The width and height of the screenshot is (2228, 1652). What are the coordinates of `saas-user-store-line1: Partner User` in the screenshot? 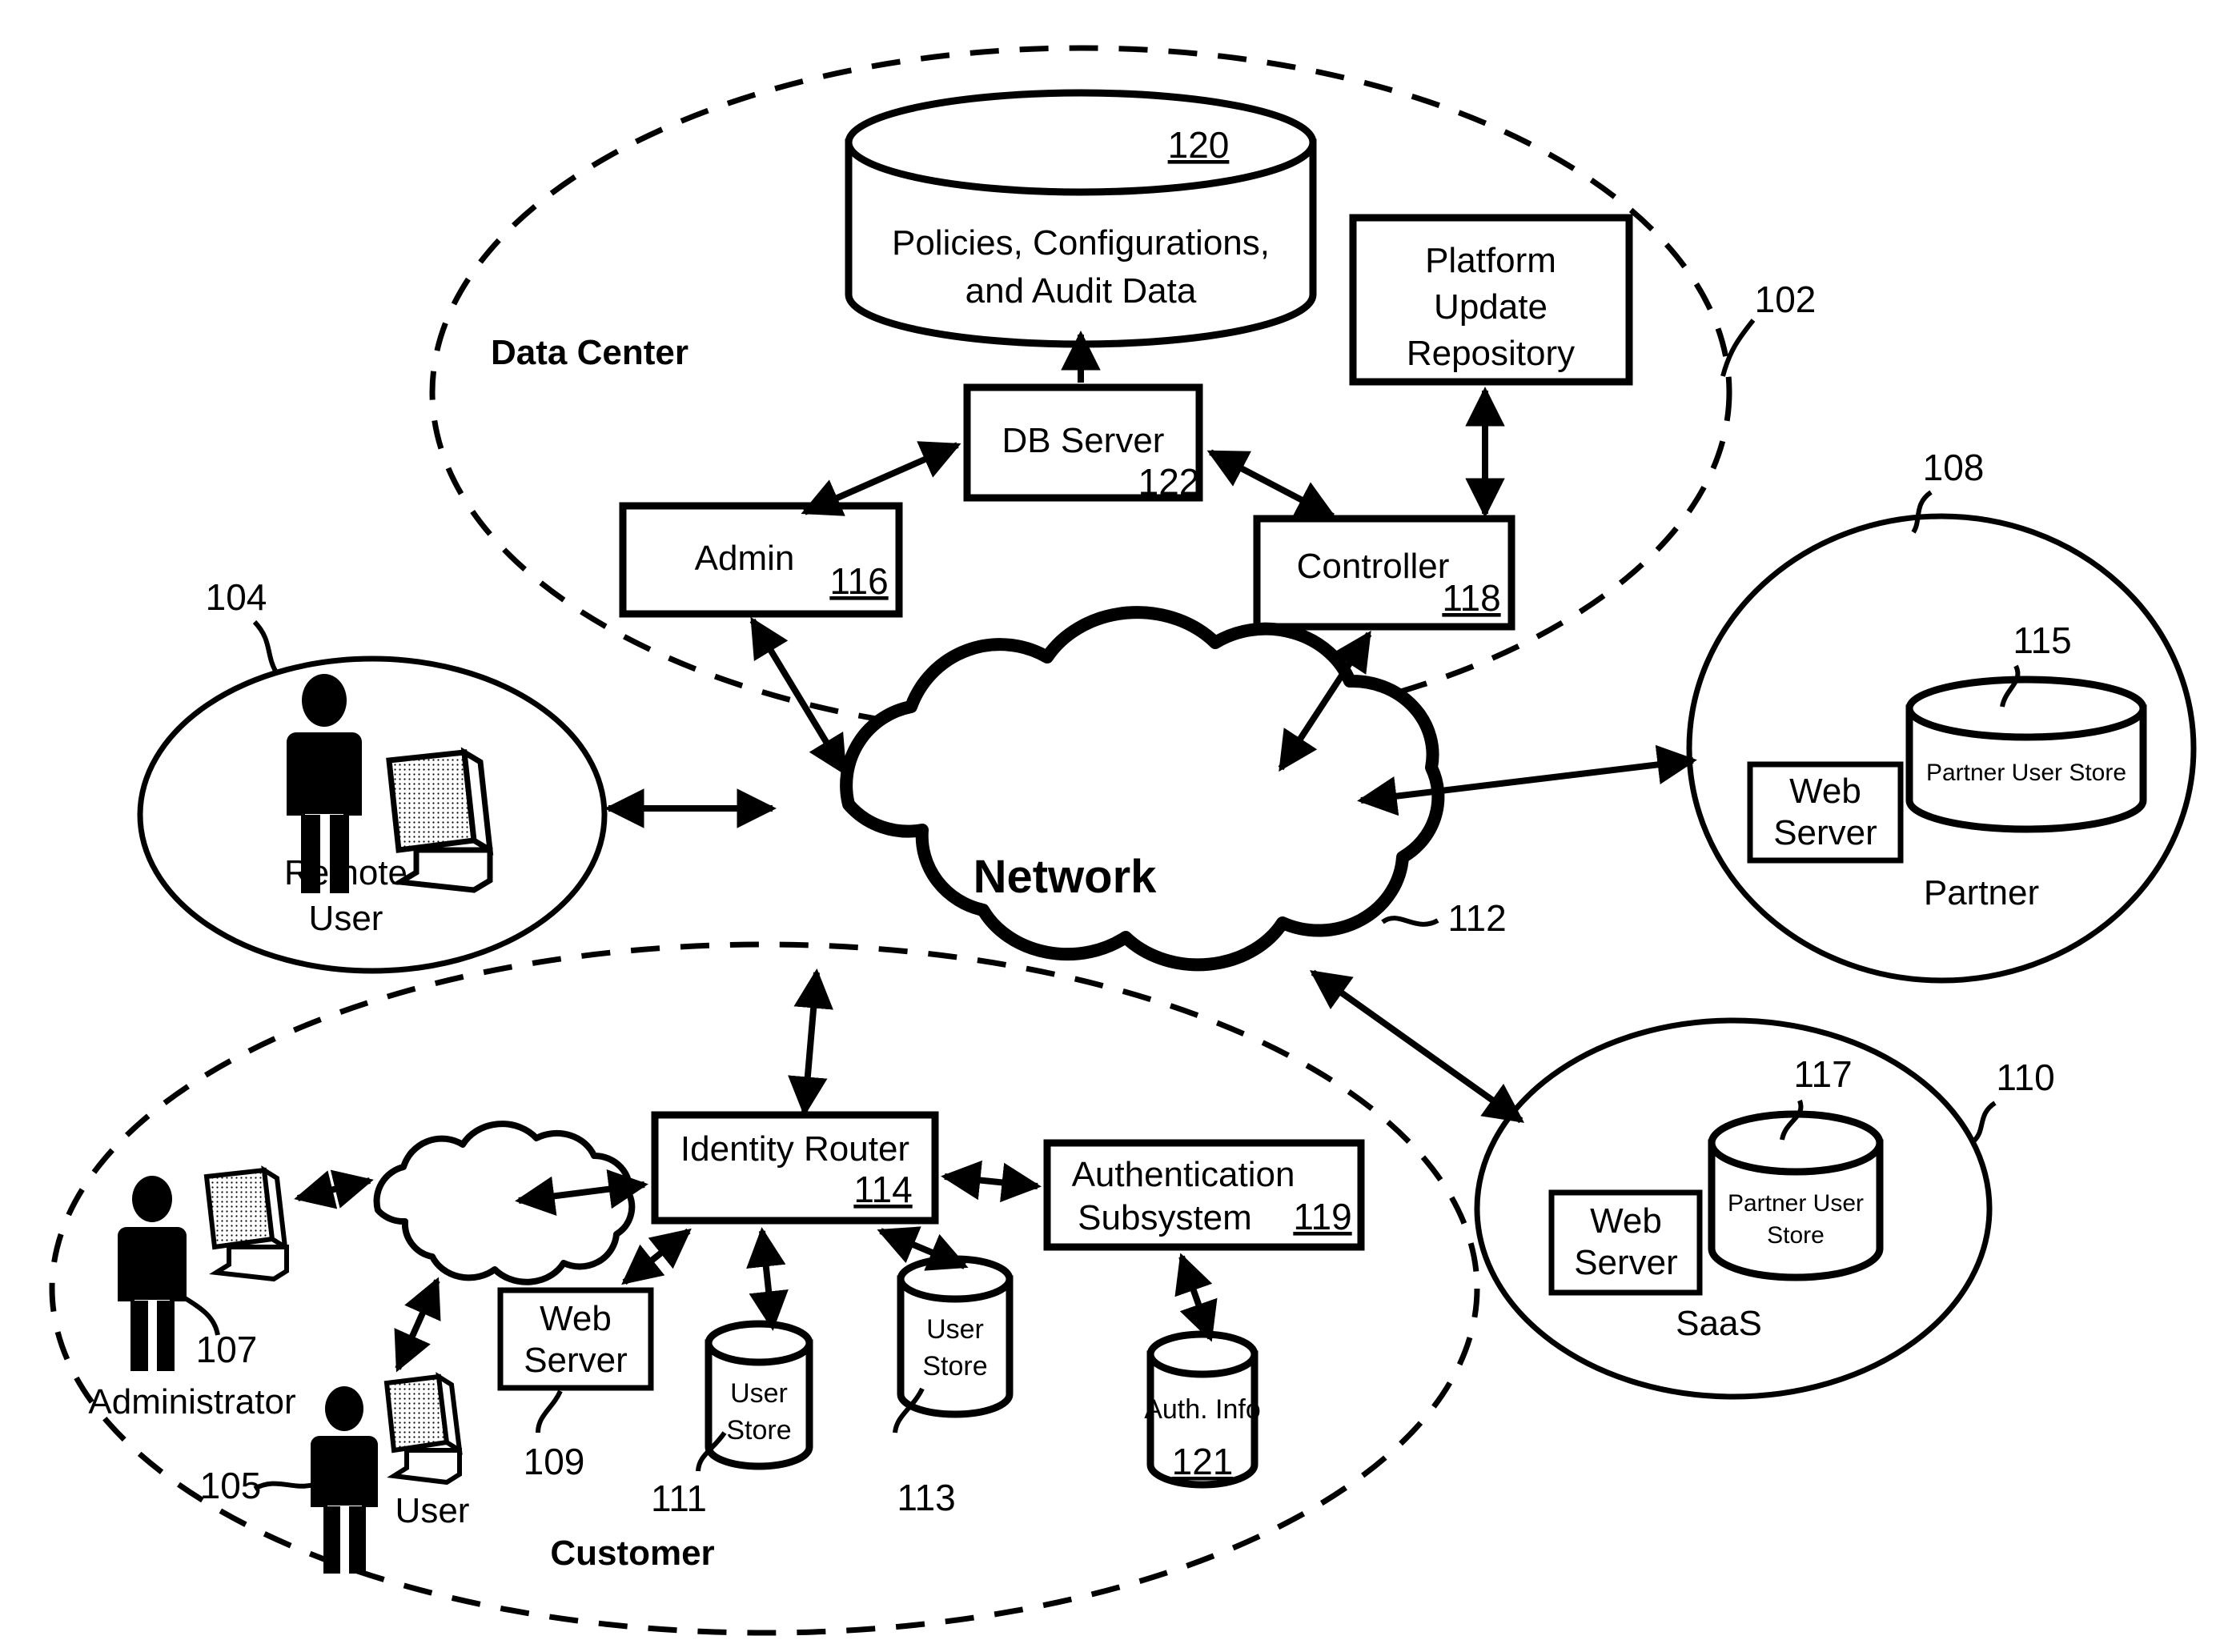 It's located at (1796, 1203).